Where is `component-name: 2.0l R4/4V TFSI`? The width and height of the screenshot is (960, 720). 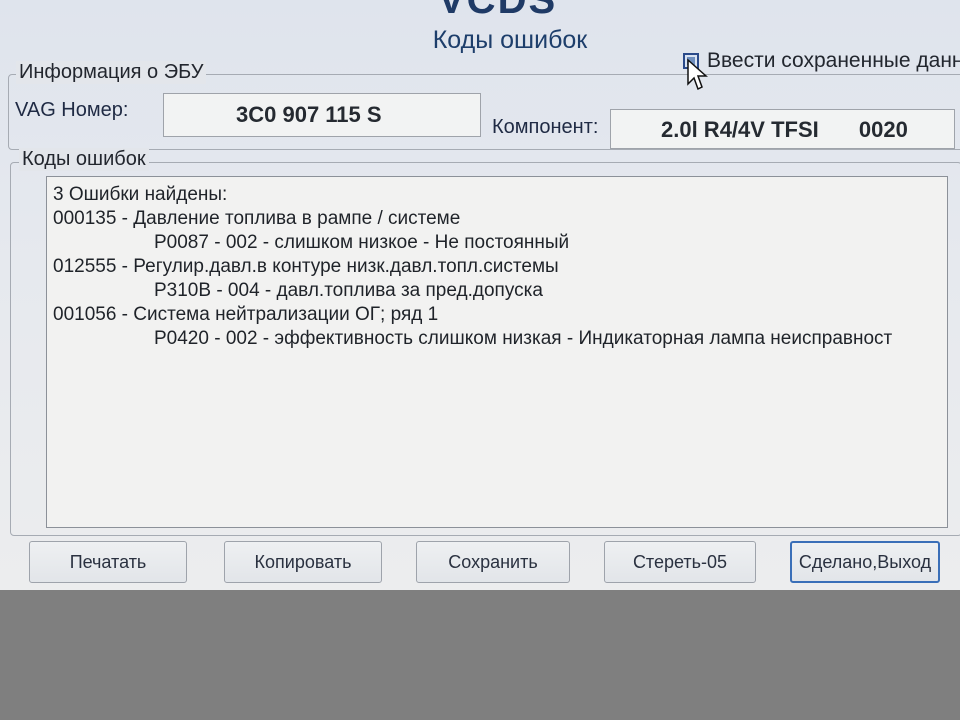
component-name: 2.0l R4/4V TFSI is located at coordinates (740, 129).